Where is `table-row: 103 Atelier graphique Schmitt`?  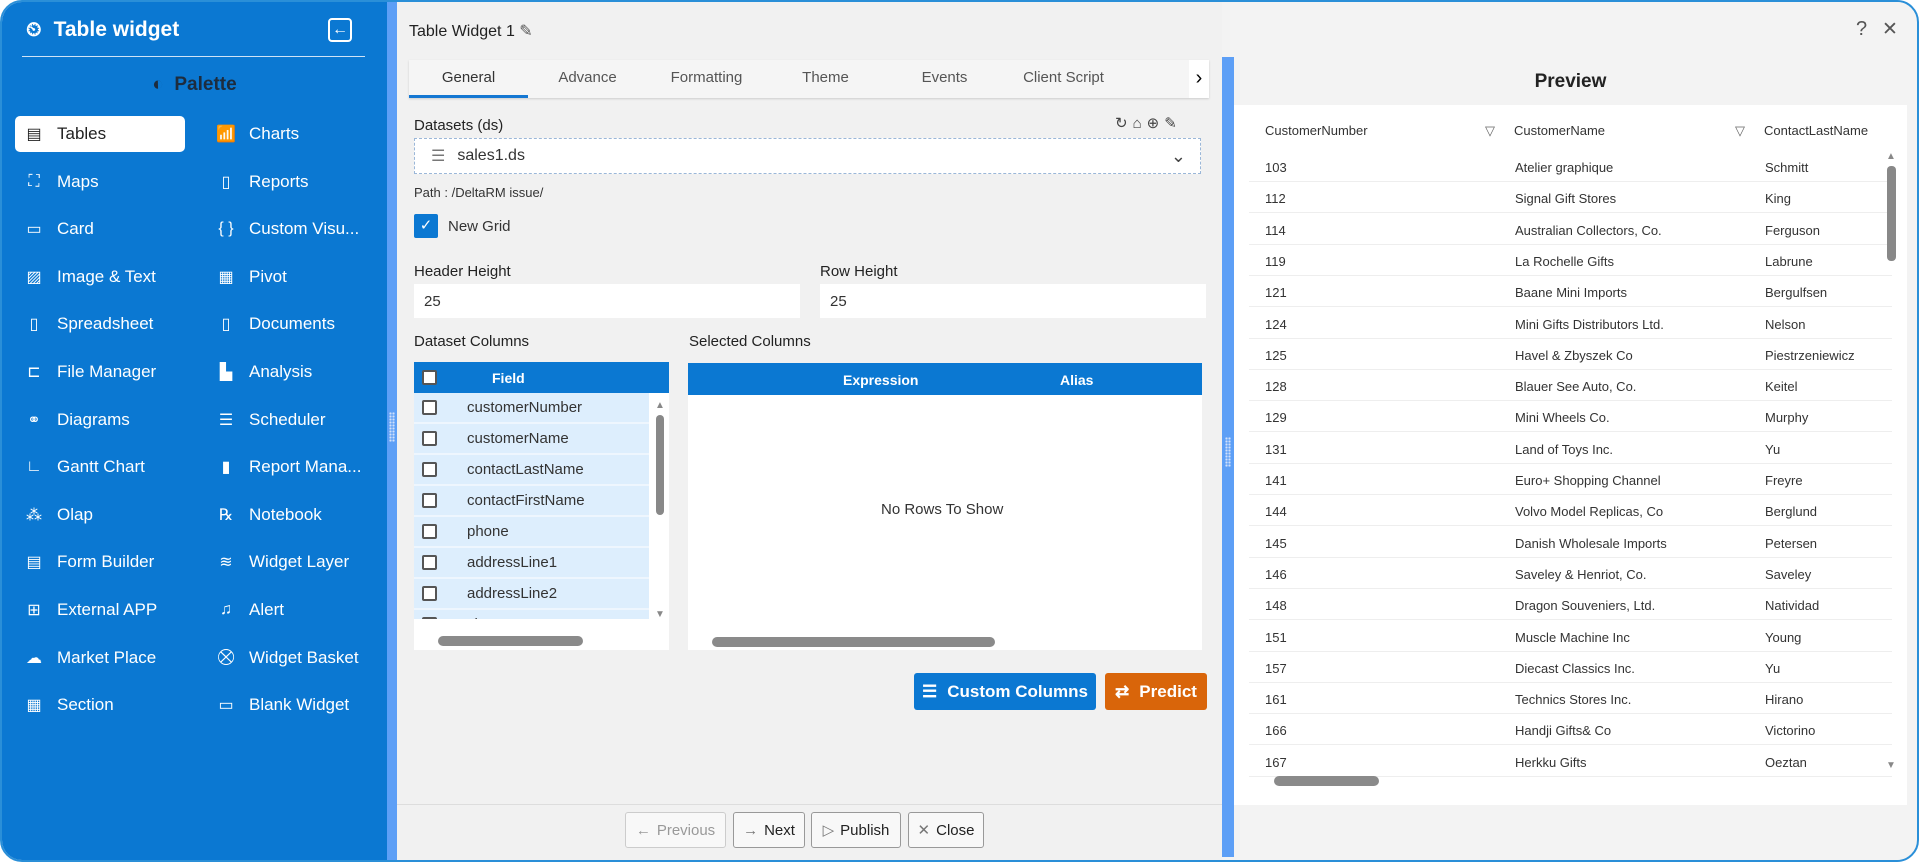 table-row: 103 Atelier graphique Schmitt is located at coordinates (1570, 166).